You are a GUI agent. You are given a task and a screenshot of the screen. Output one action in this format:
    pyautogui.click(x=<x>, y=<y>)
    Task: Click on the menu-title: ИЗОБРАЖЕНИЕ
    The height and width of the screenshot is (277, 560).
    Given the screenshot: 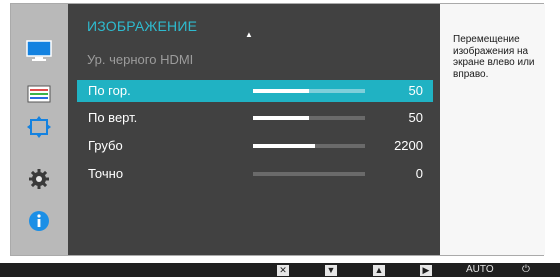 What is the action you would take?
    pyautogui.click(x=142, y=26)
    